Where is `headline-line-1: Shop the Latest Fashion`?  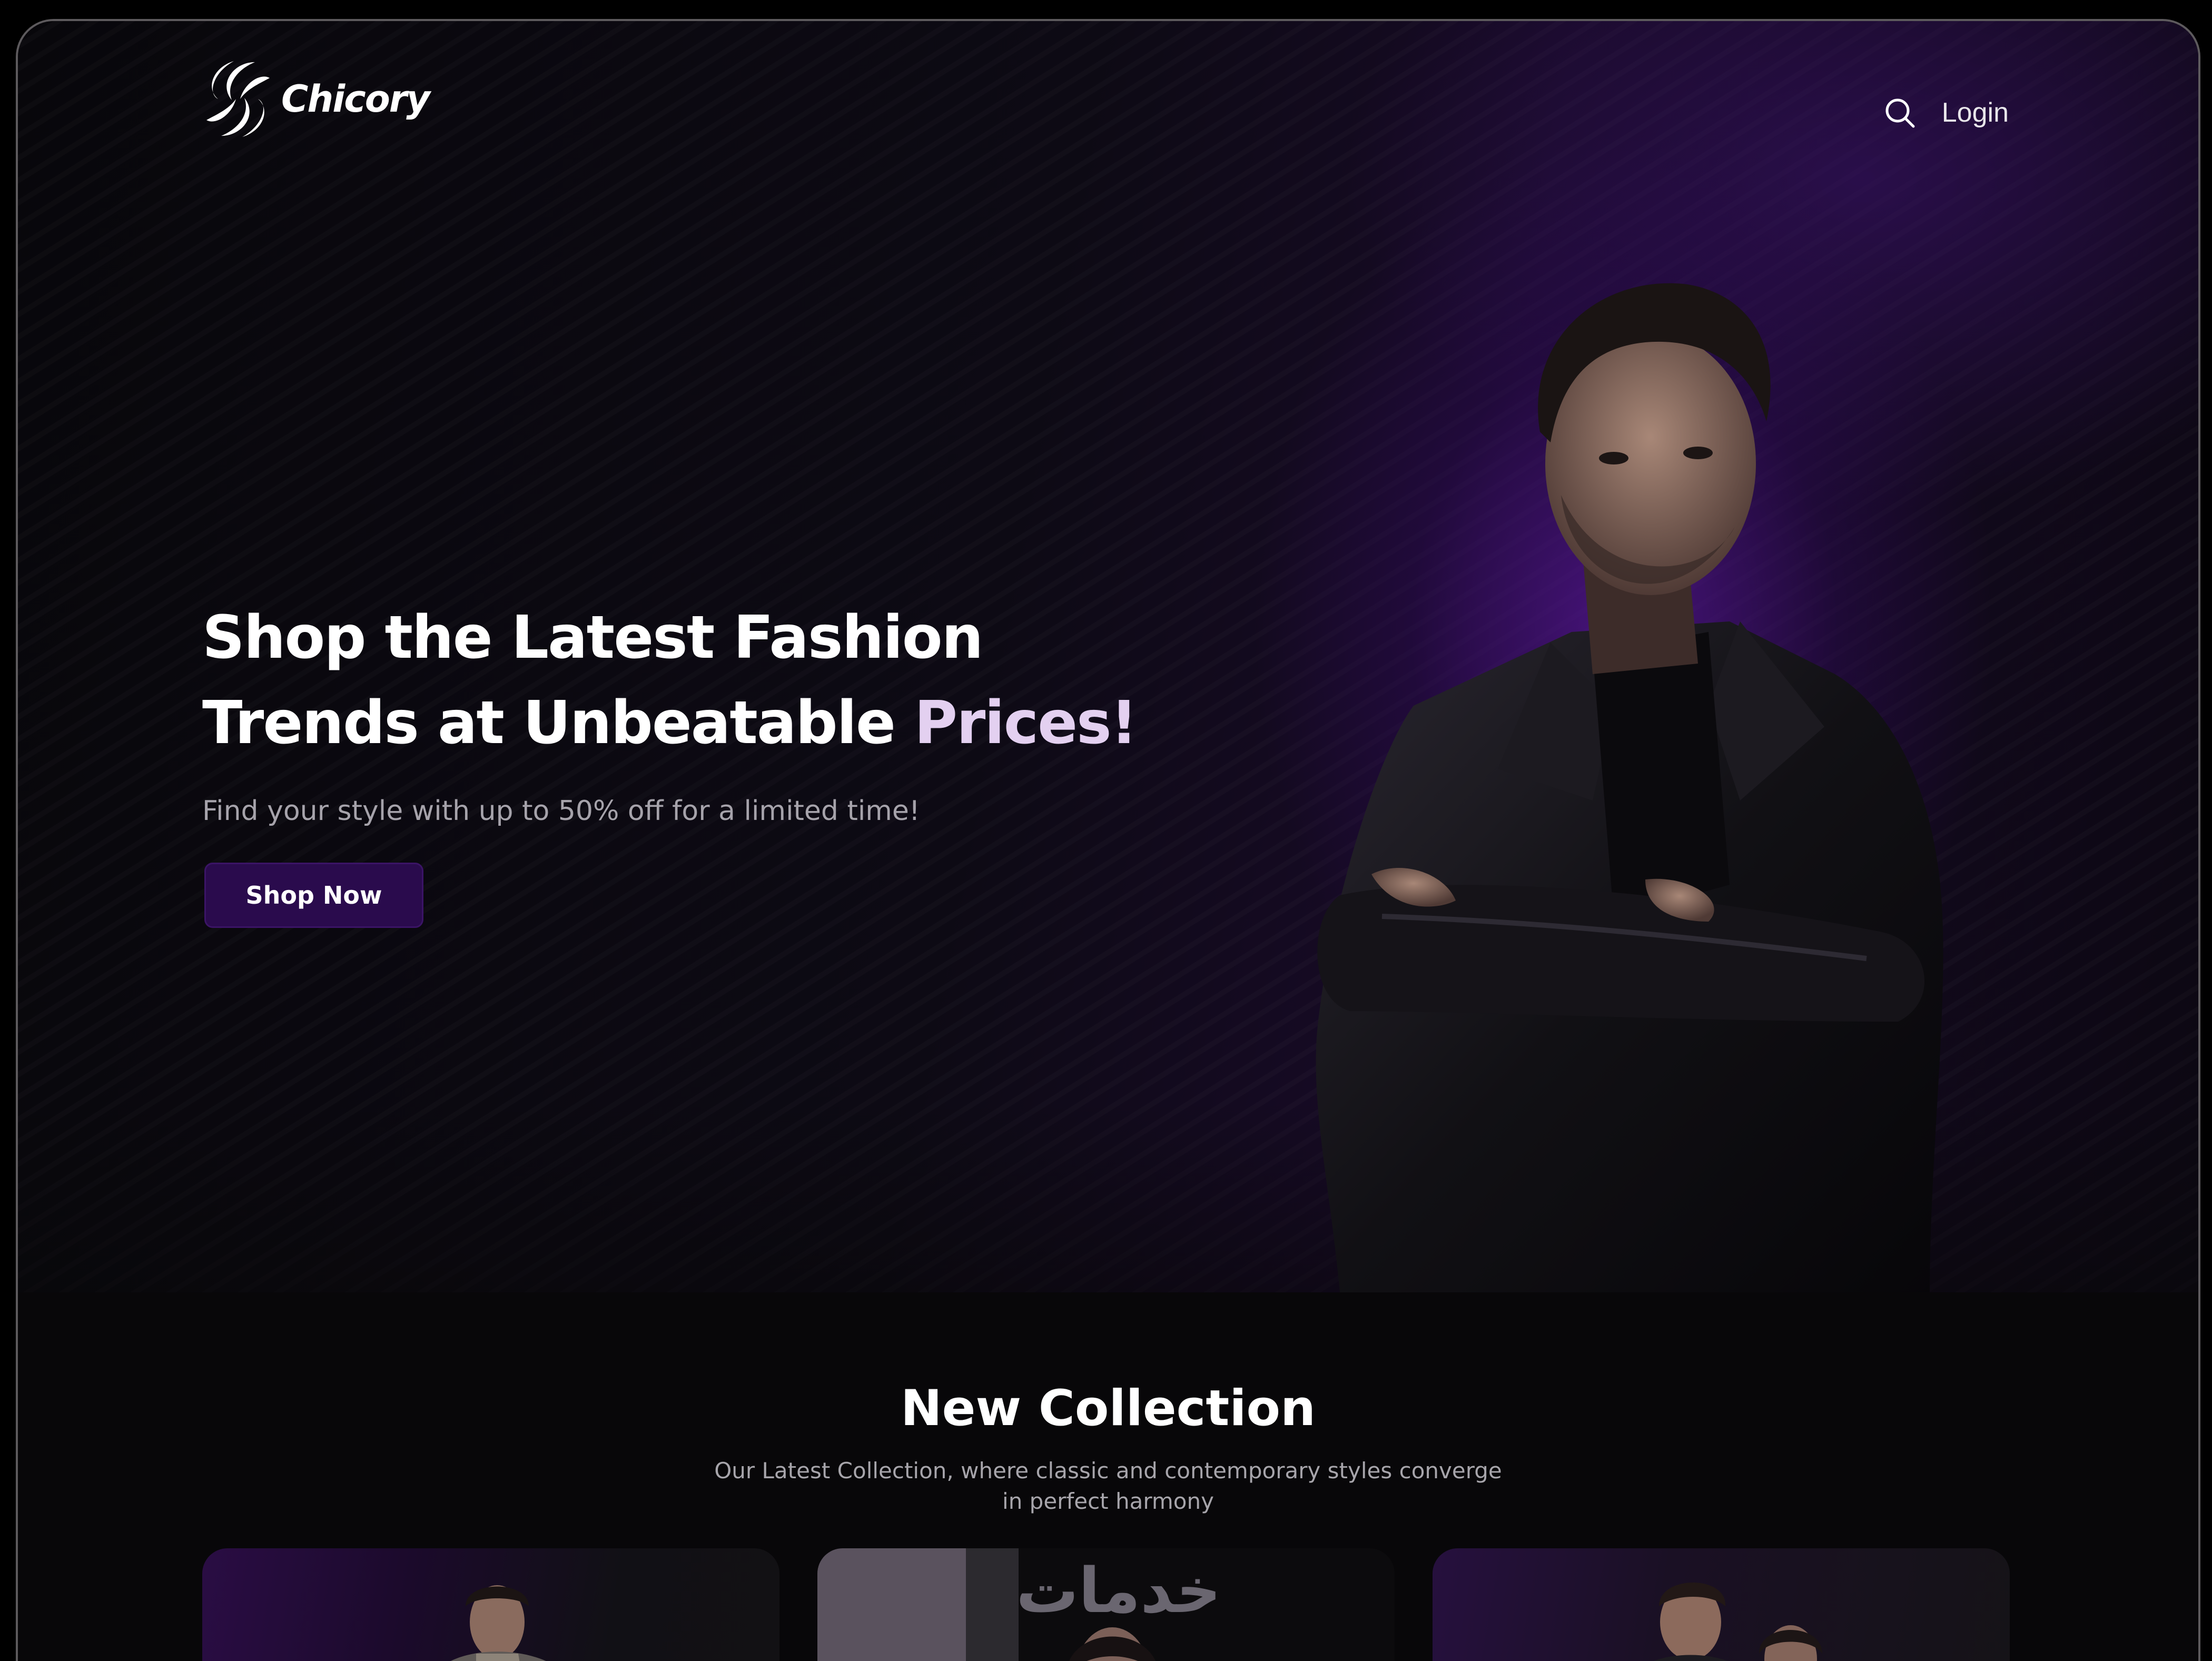 headline-line-1: Shop the Latest Fashion is located at coordinates (592, 638).